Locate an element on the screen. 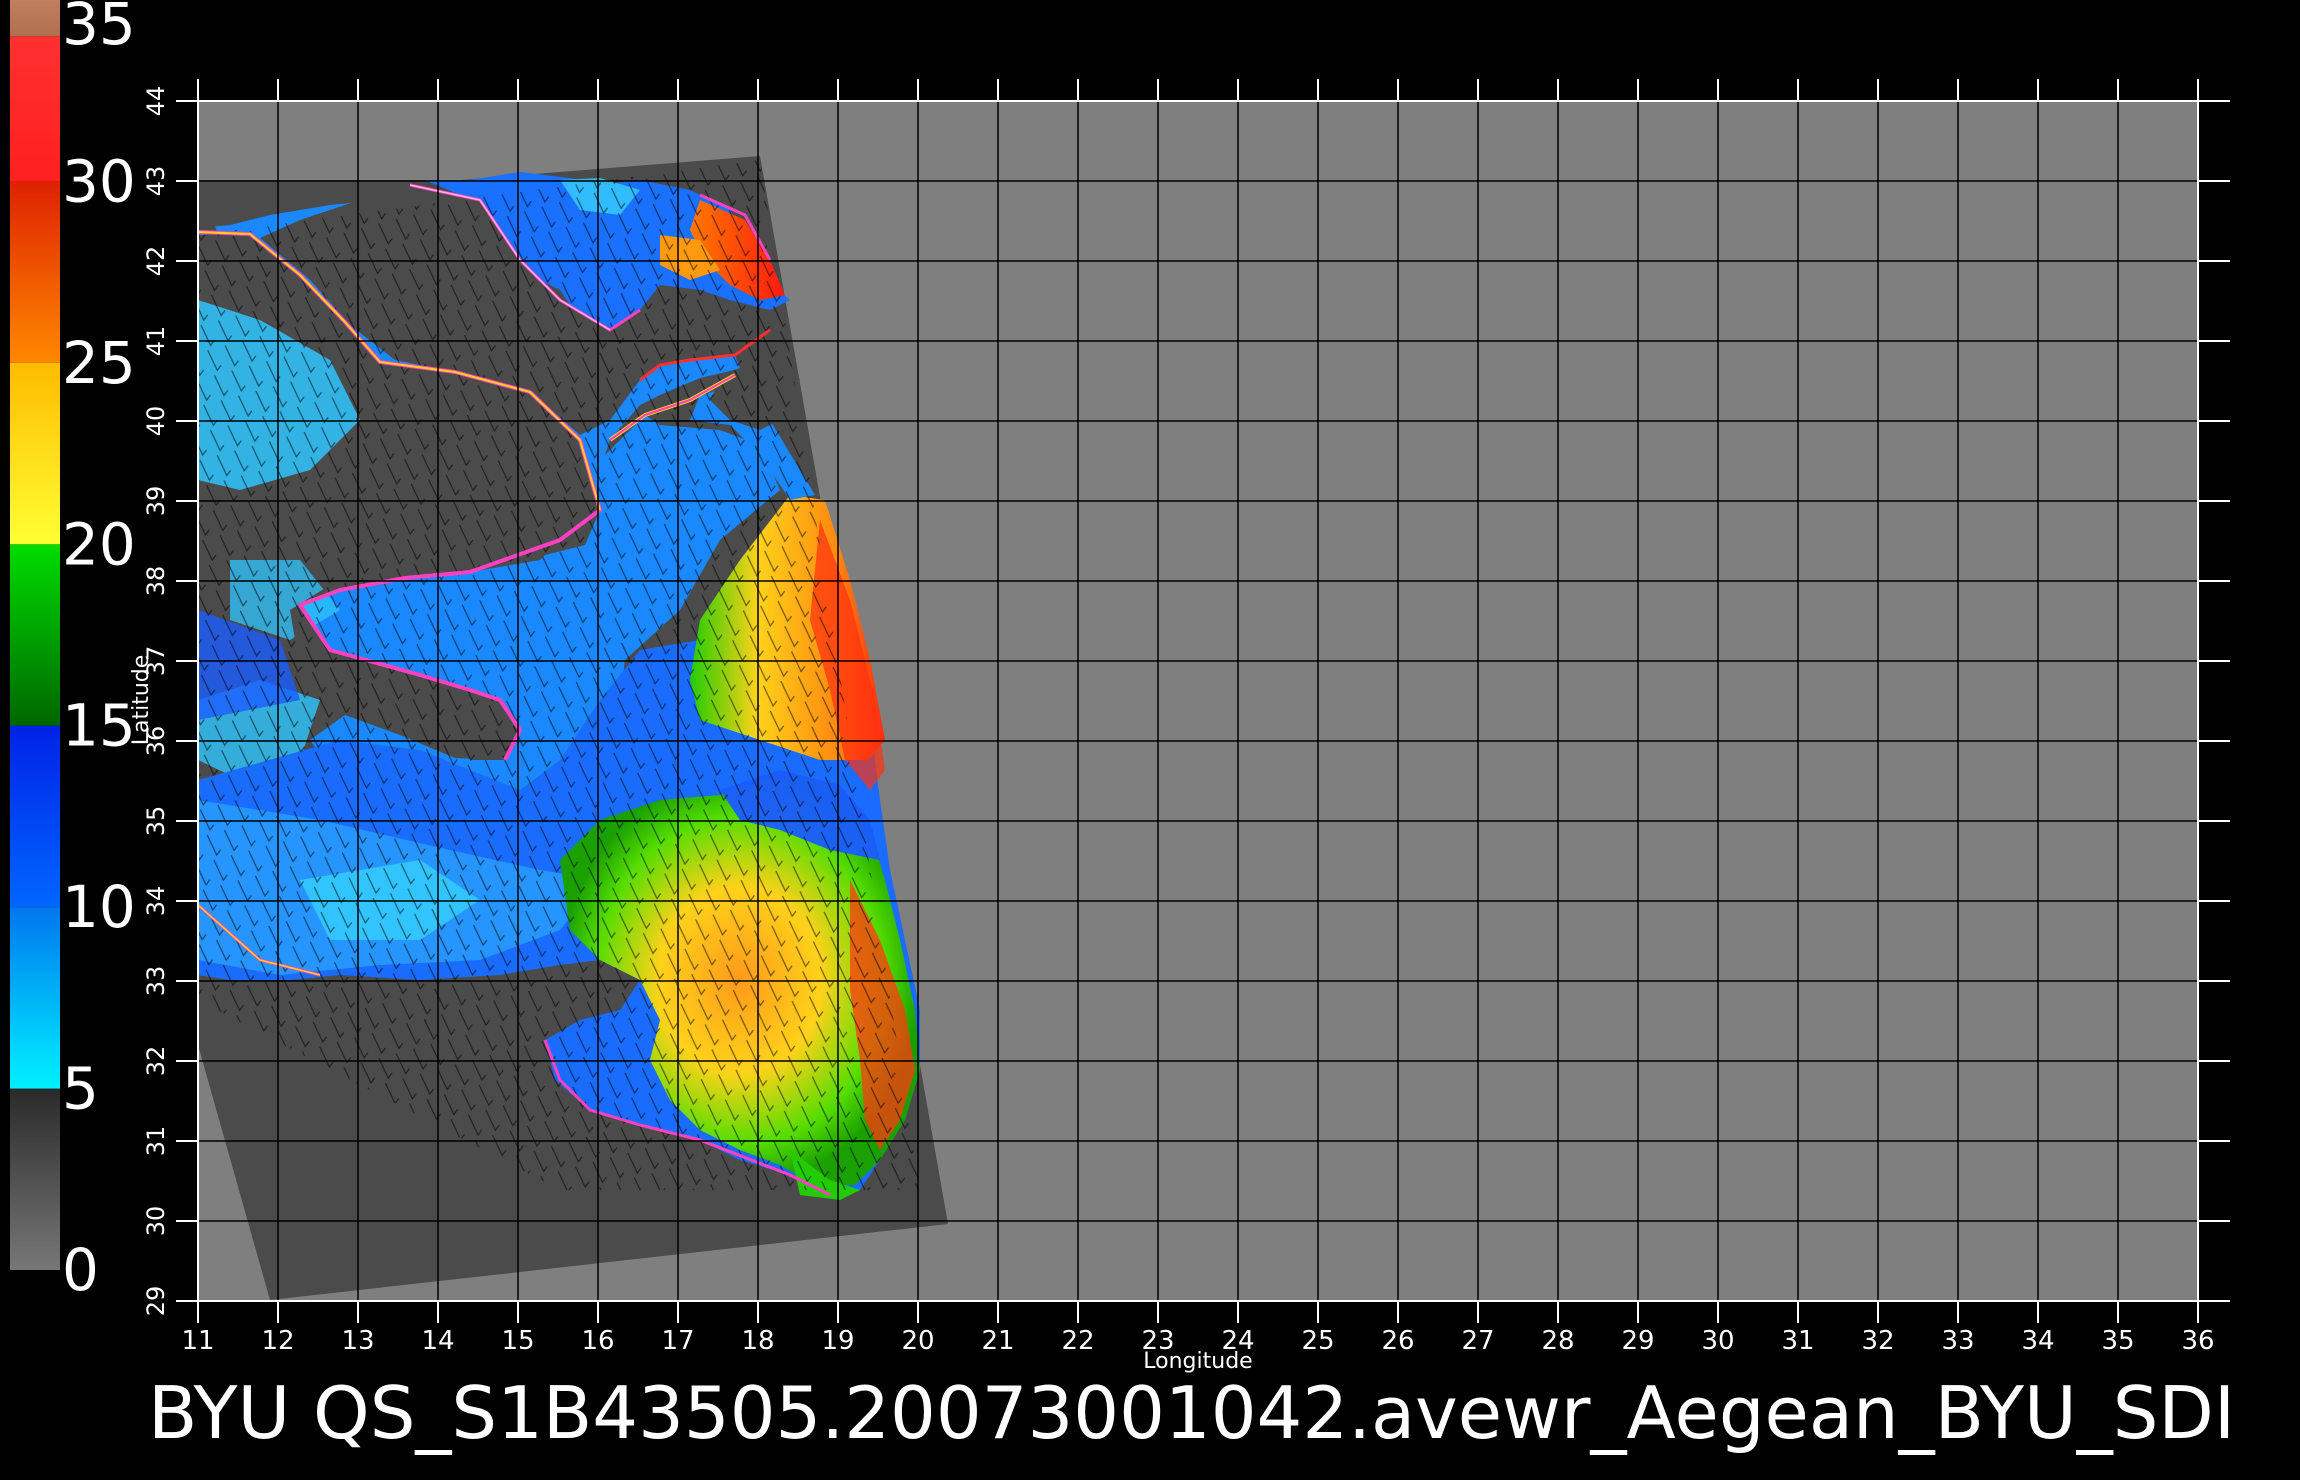 This screenshot has width=2300, height=1480. y-tick-label: 33 is located at coordinates (156, 981).